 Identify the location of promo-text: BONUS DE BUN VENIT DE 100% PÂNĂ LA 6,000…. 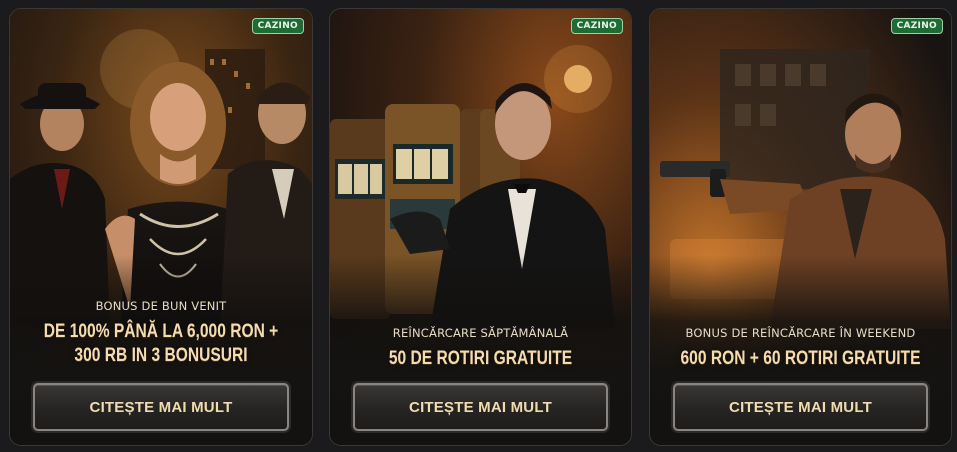
(161, 333).